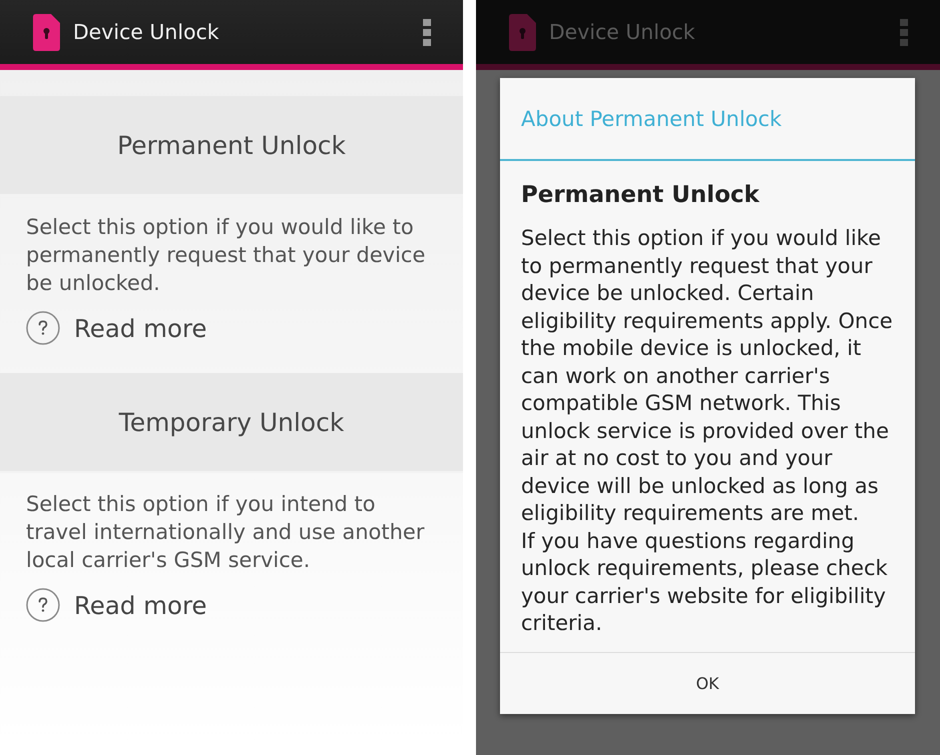  I want to click on option-button: Permanent Unlock, so click(231, 146).